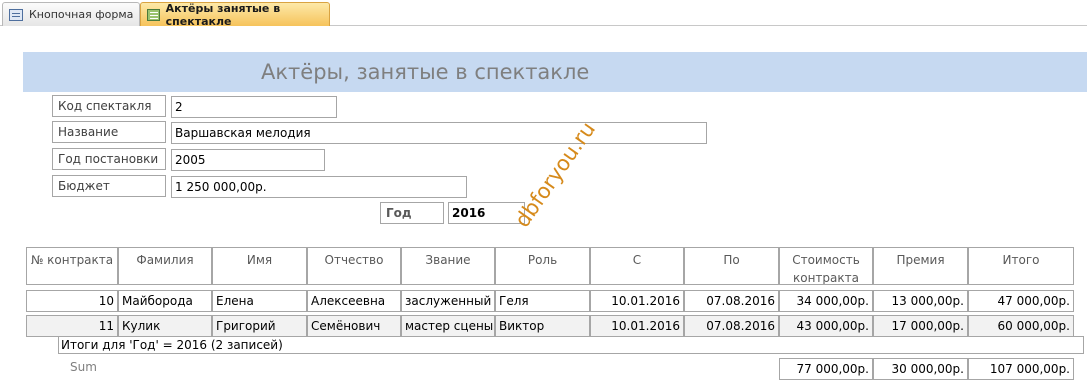  Describe the element at coordinates (72, 301) in the screenshot. I see `cell-contract: 10` at that location.